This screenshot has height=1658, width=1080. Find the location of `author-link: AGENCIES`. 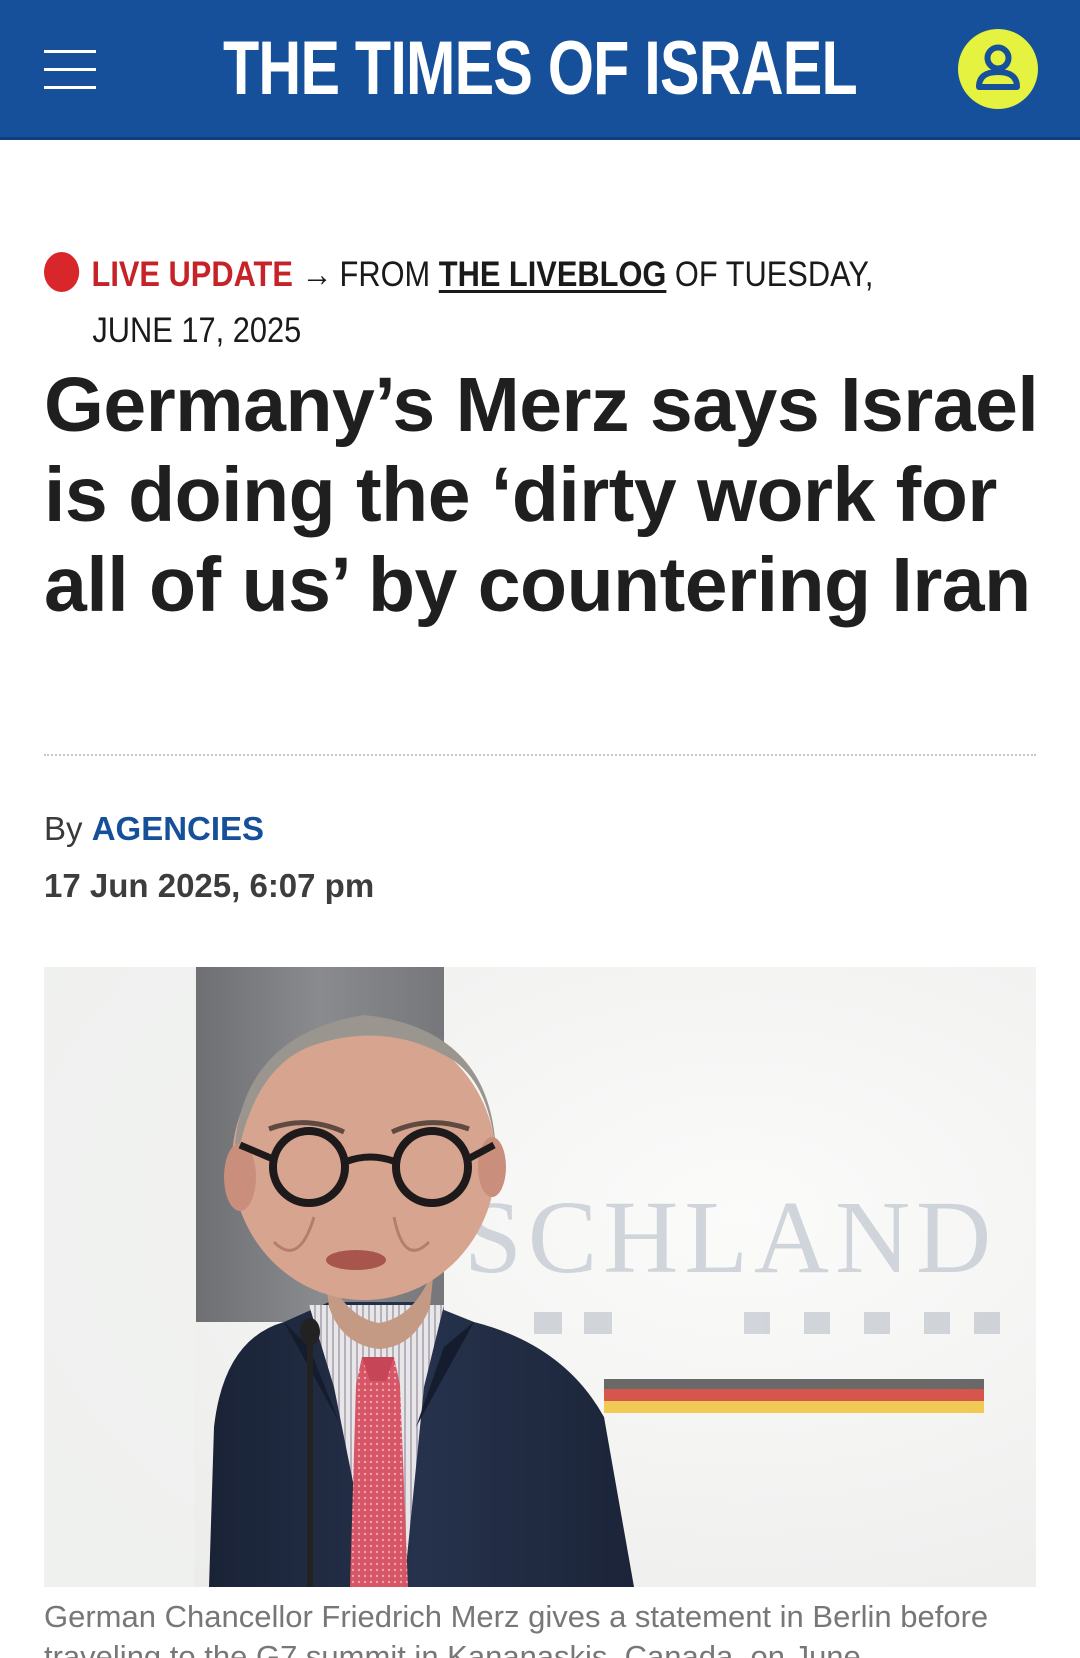

author-link: AGENCIES is located at coordinates (178, 828).